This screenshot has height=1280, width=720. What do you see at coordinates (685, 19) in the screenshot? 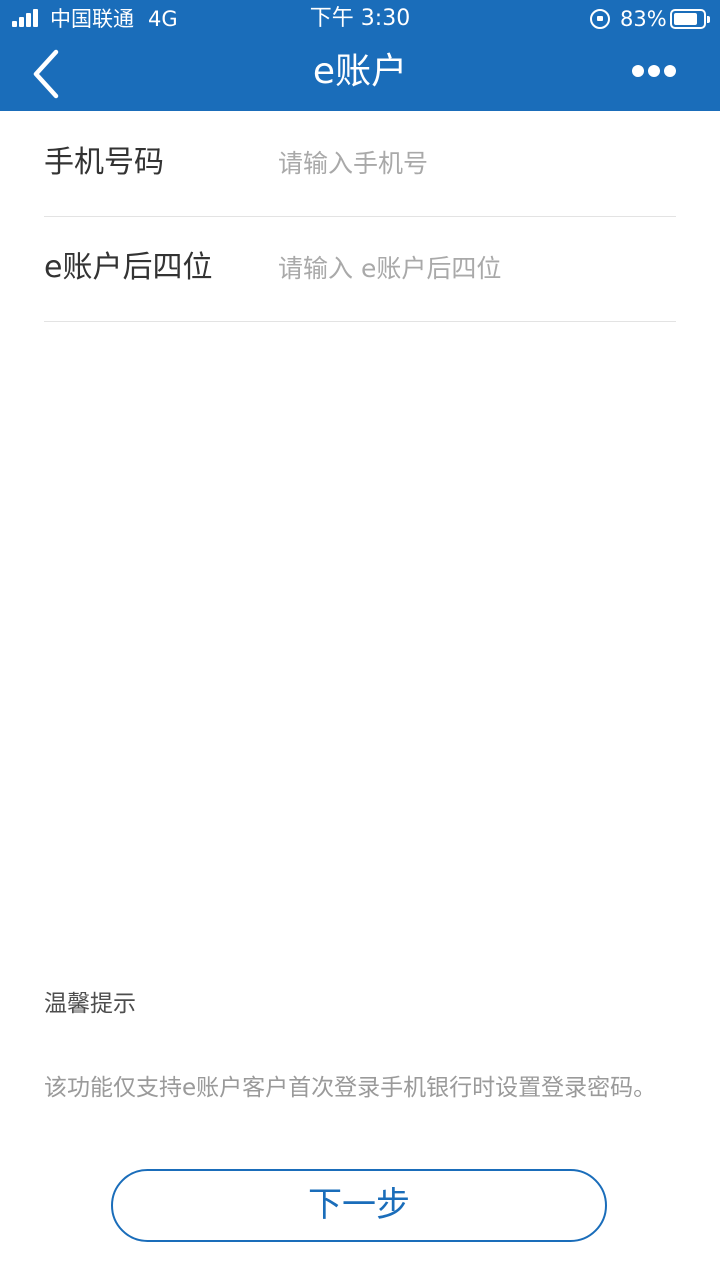
I see `battery-fill` at bounding box center [685, 19].